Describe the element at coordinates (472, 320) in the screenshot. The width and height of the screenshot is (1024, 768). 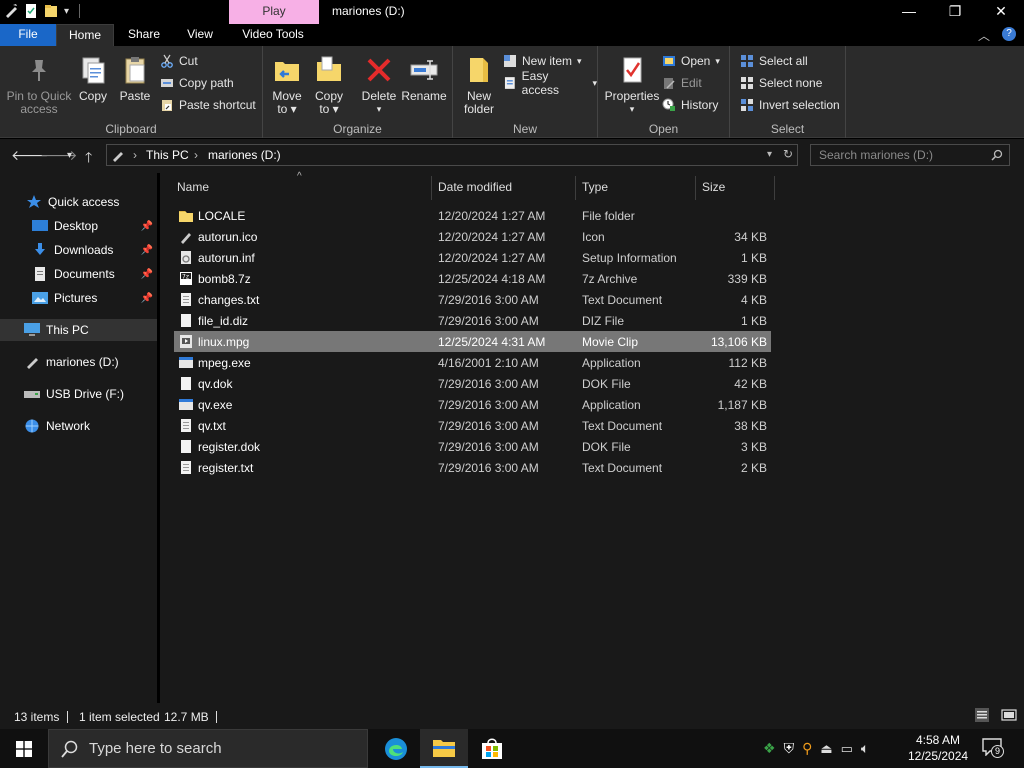
I see `file-row: file_id.diz 7/29/2016 3:00 AM DIZ File 1 KB` at that location.